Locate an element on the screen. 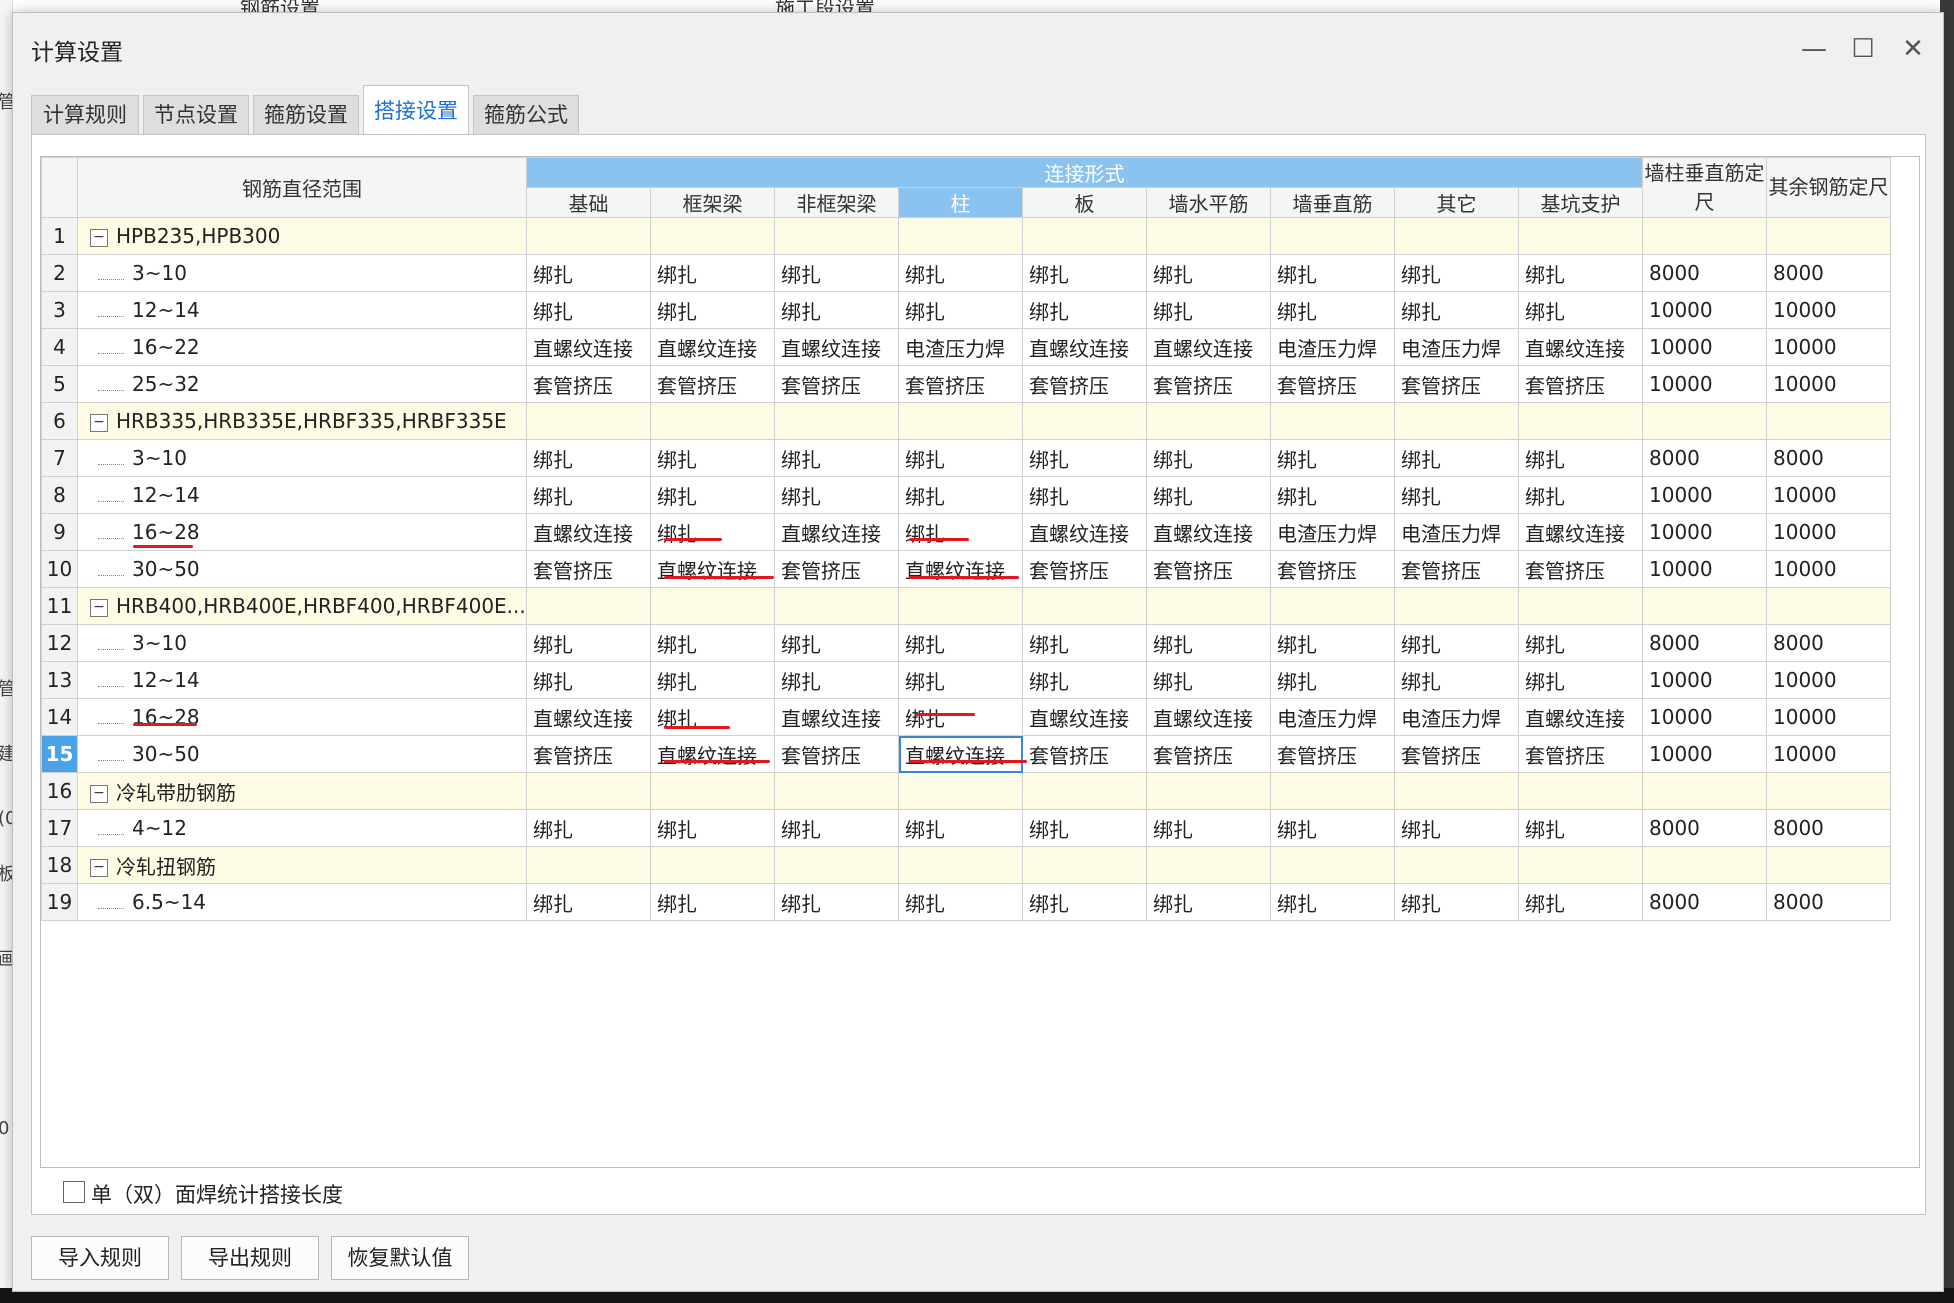 This screenshot has width=1954, height=1303. export-rules-button: 导出规则 is located at coordinates (250, 1258).